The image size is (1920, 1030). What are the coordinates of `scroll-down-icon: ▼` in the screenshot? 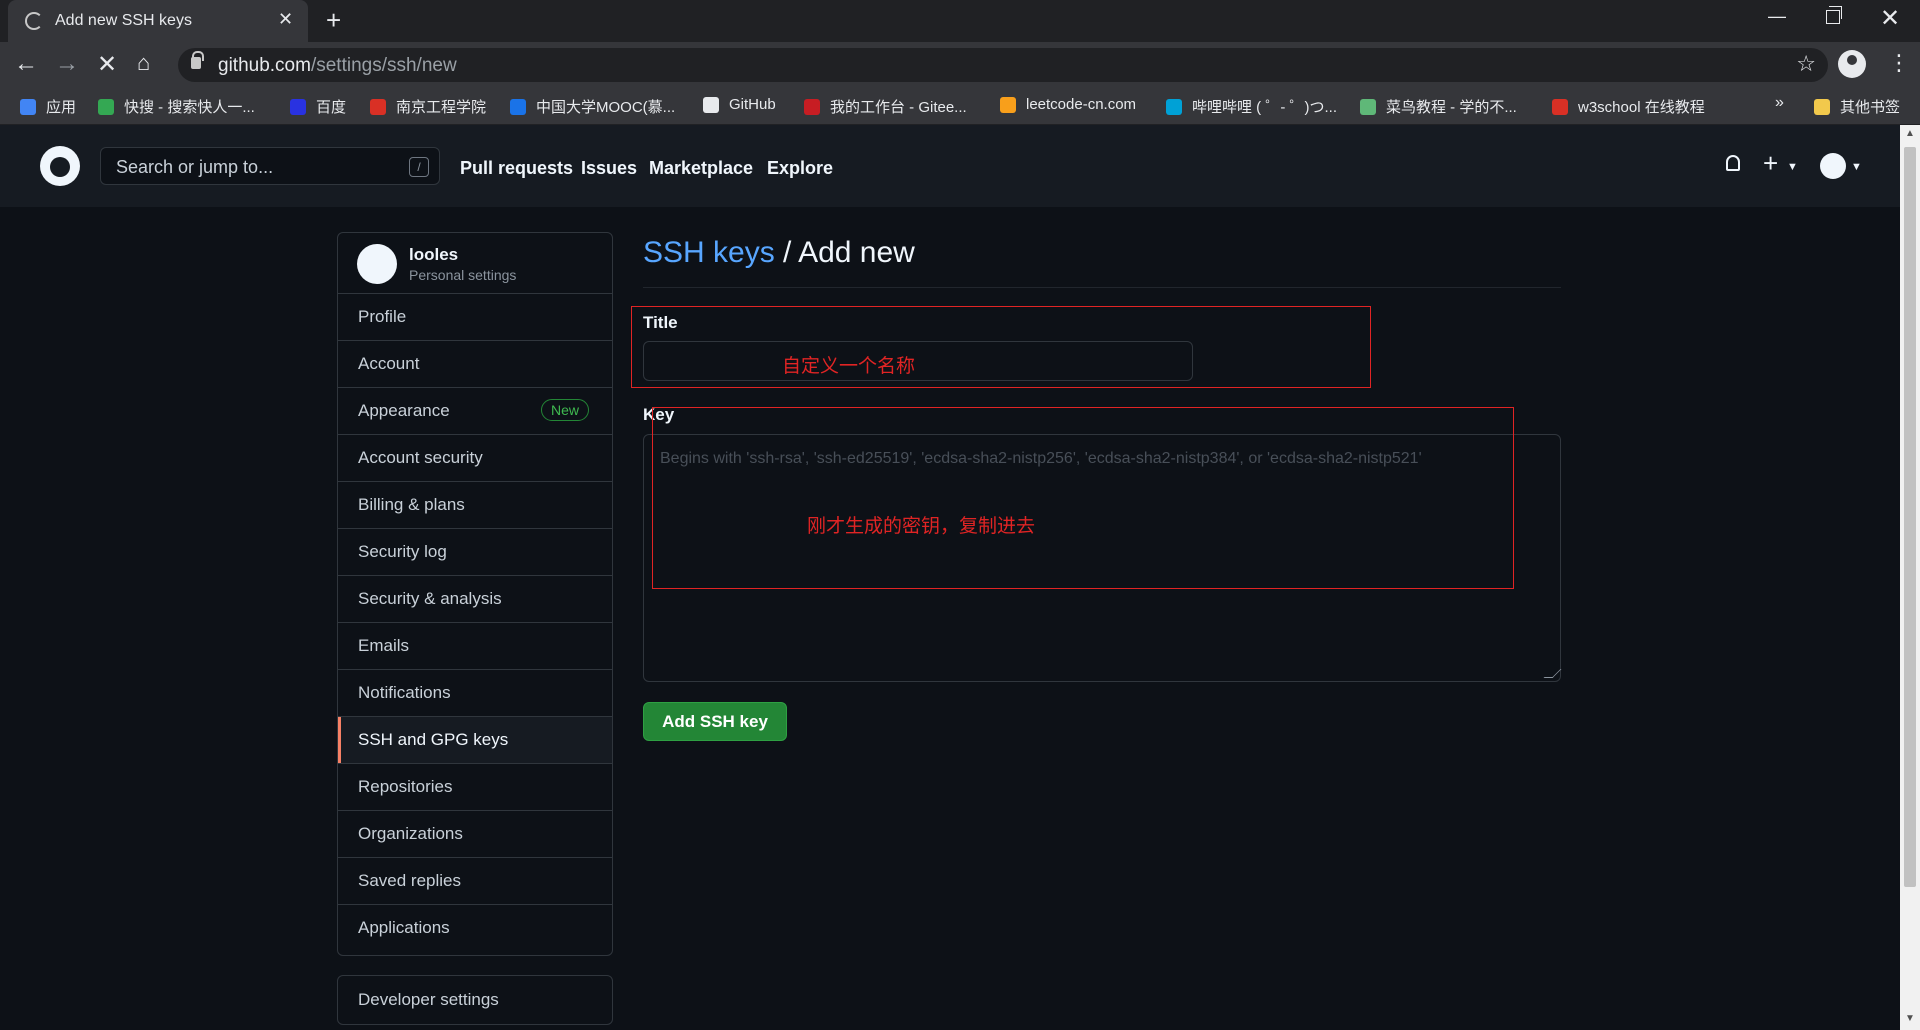 It's located at (1910, 1018).